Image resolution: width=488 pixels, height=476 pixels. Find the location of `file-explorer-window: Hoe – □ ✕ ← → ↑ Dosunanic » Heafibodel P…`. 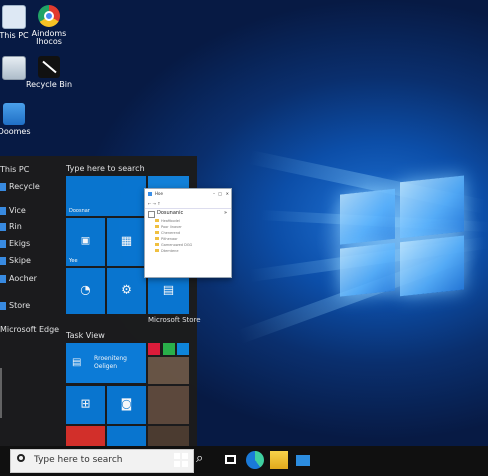

file-explorer-window: Hoe – □ ✕ ← → ↑ Dosunanic » Heafibodel P… is located at coordinates (188, 233).